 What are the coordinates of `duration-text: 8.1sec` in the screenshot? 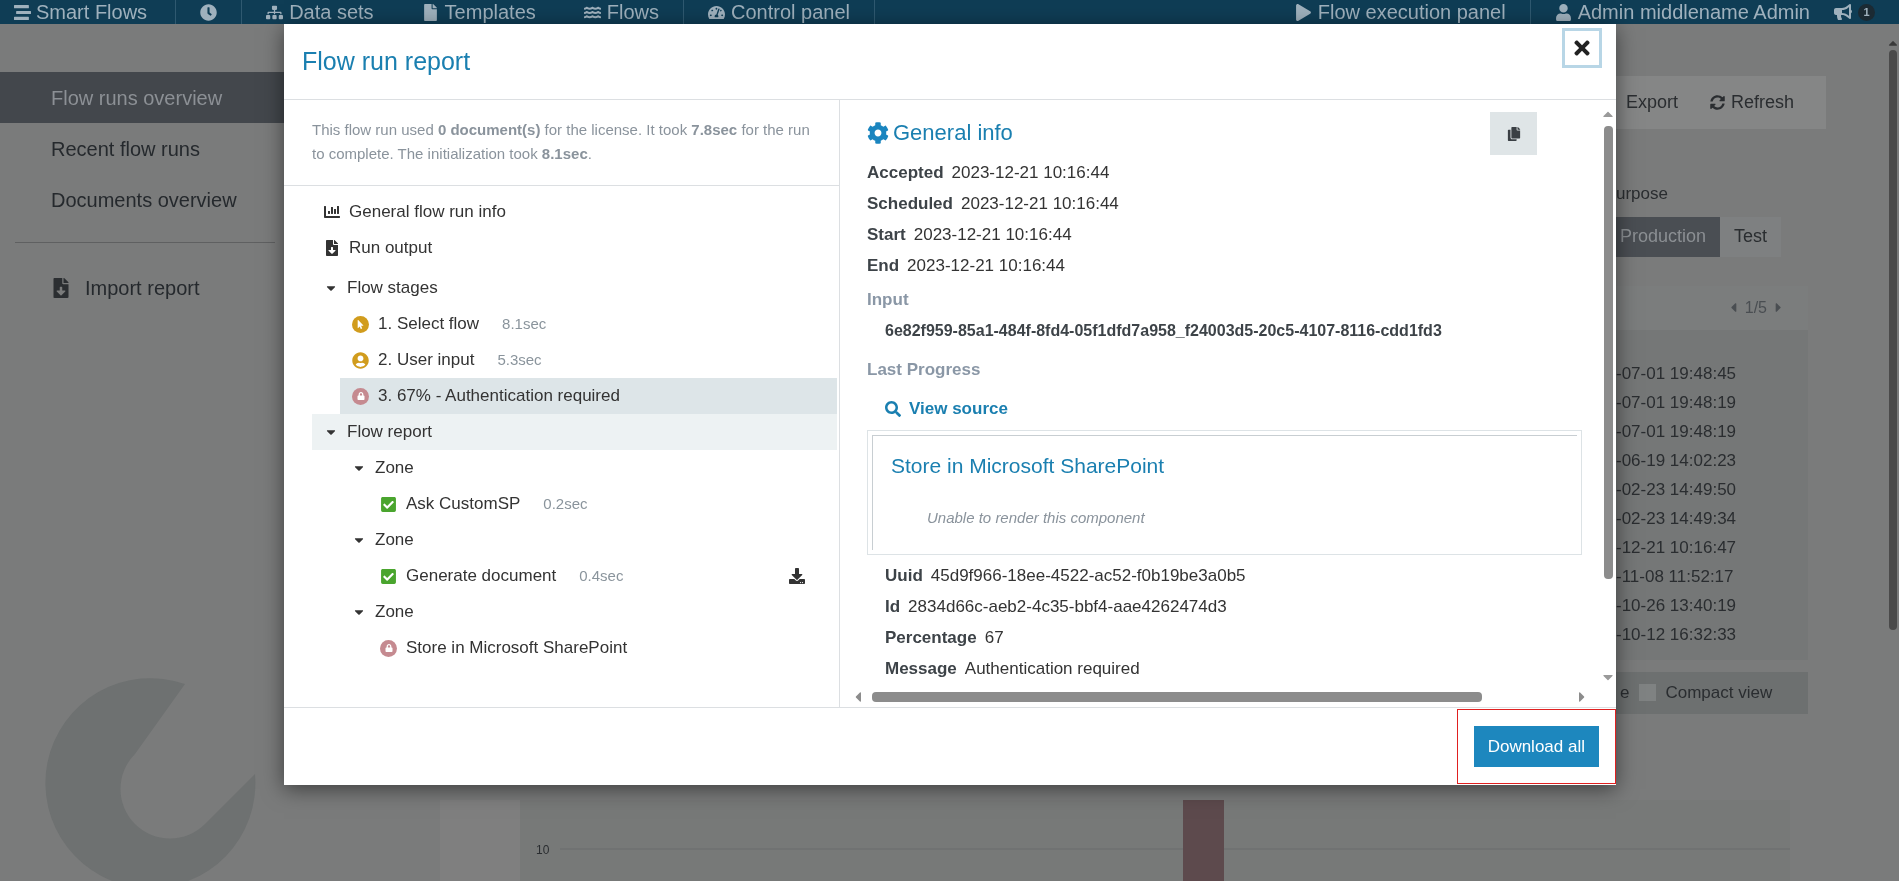 It's located at (524, 323).